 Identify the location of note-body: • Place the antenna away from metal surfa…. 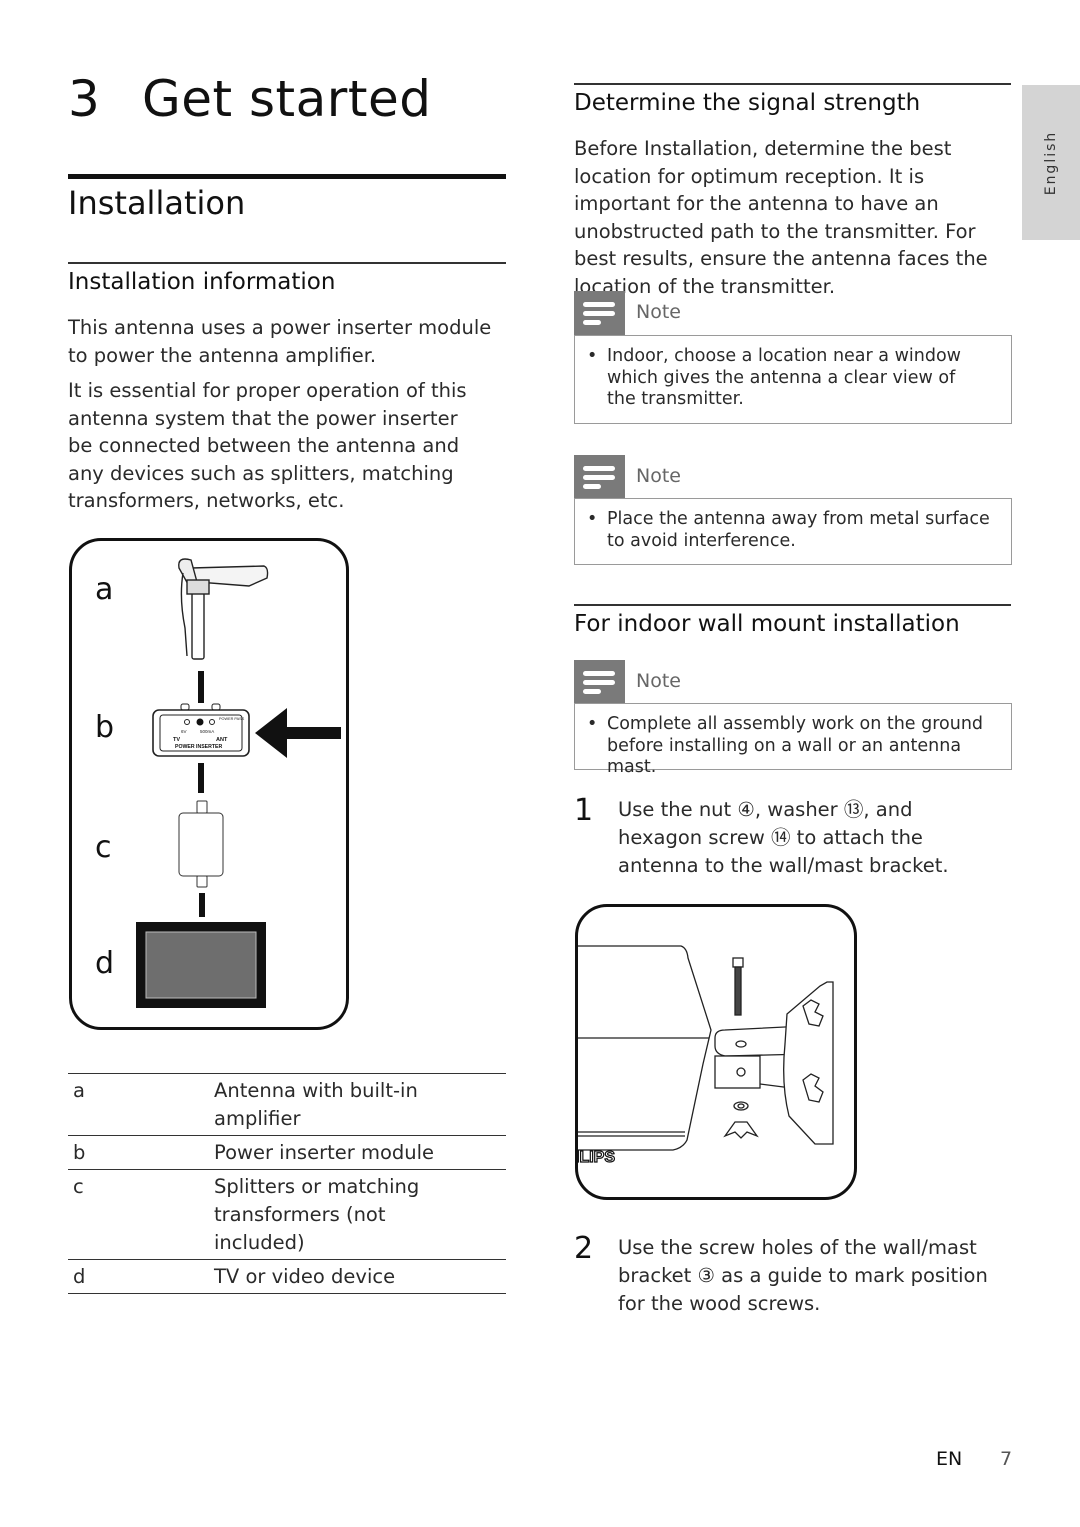
(793, 531).